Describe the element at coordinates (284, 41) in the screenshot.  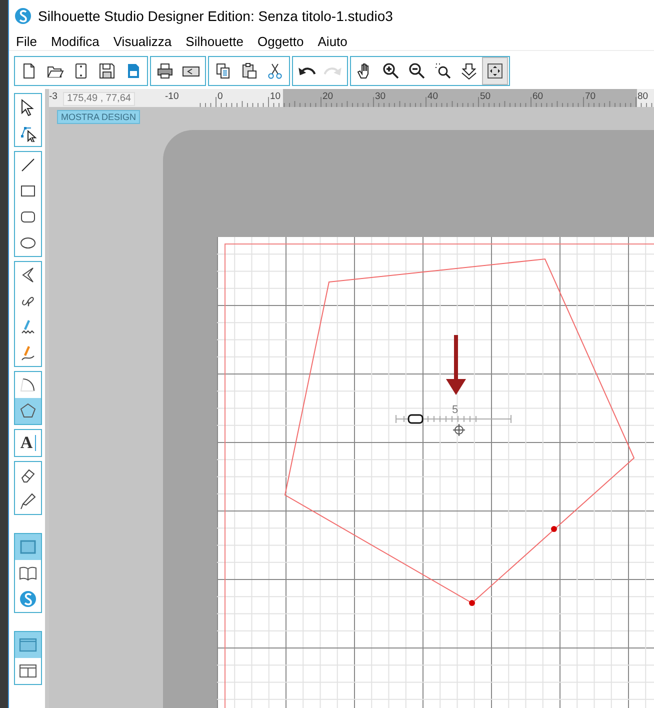
I see `menu-item: Oggetto` at that location.